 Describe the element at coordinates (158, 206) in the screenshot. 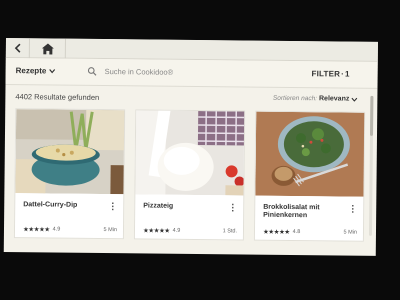

I see `recipe-title: Pizzateig` at that location.